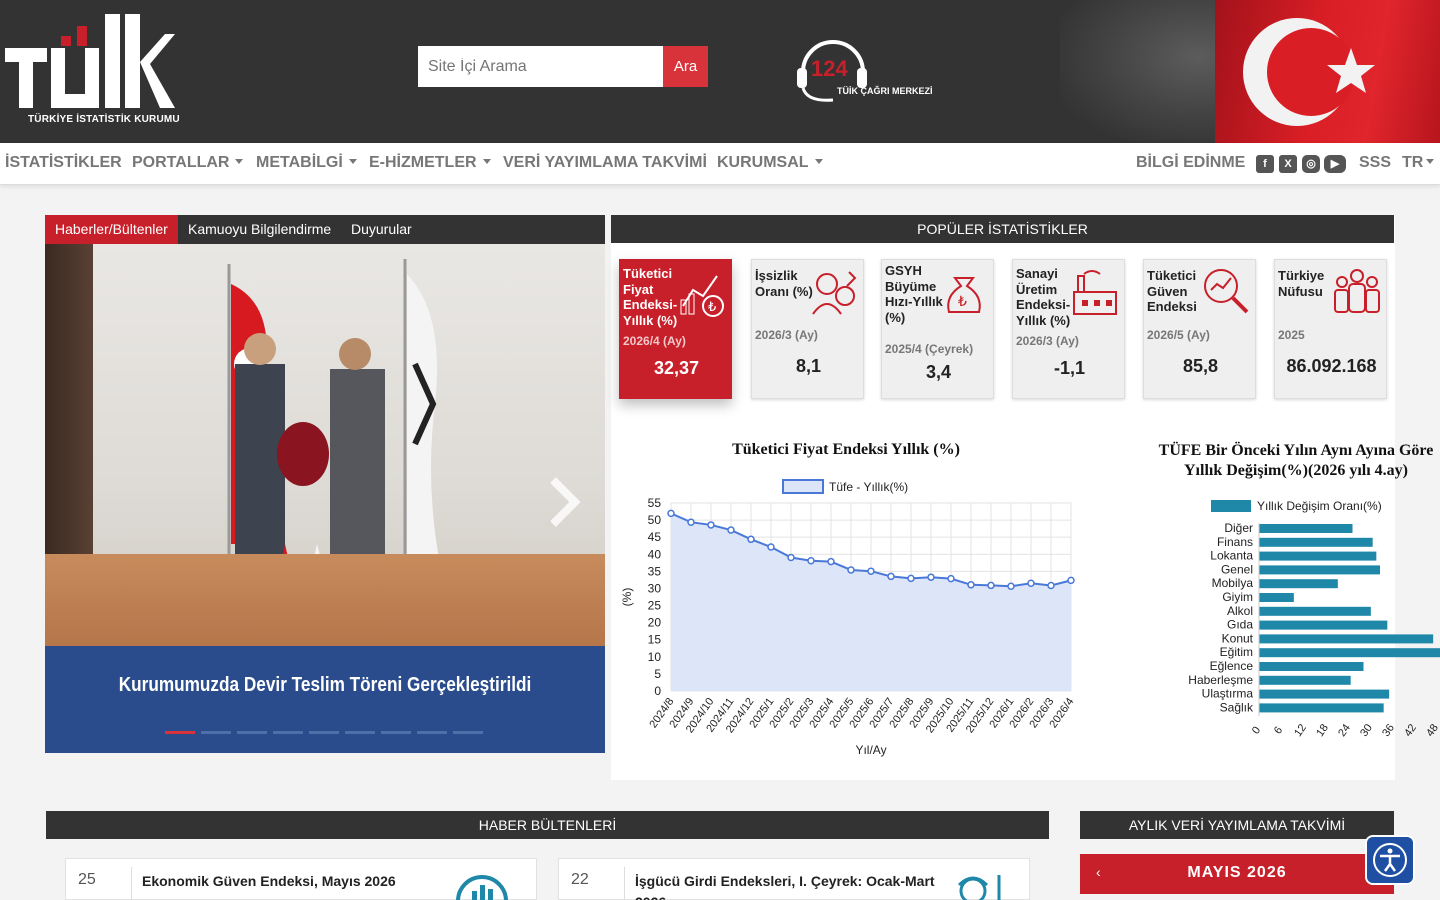 The width and height of the screenshot is (1440, 900). I want to click on nav-e-hizmetler: E-HİZMETLER, so click(430, 163).